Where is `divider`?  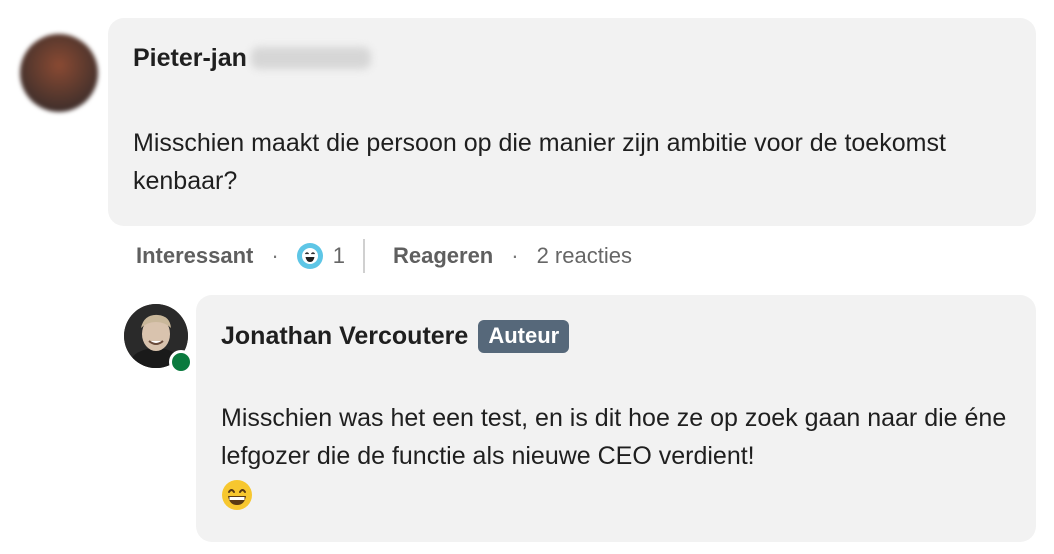
divider is located at coordinates (363, 256).